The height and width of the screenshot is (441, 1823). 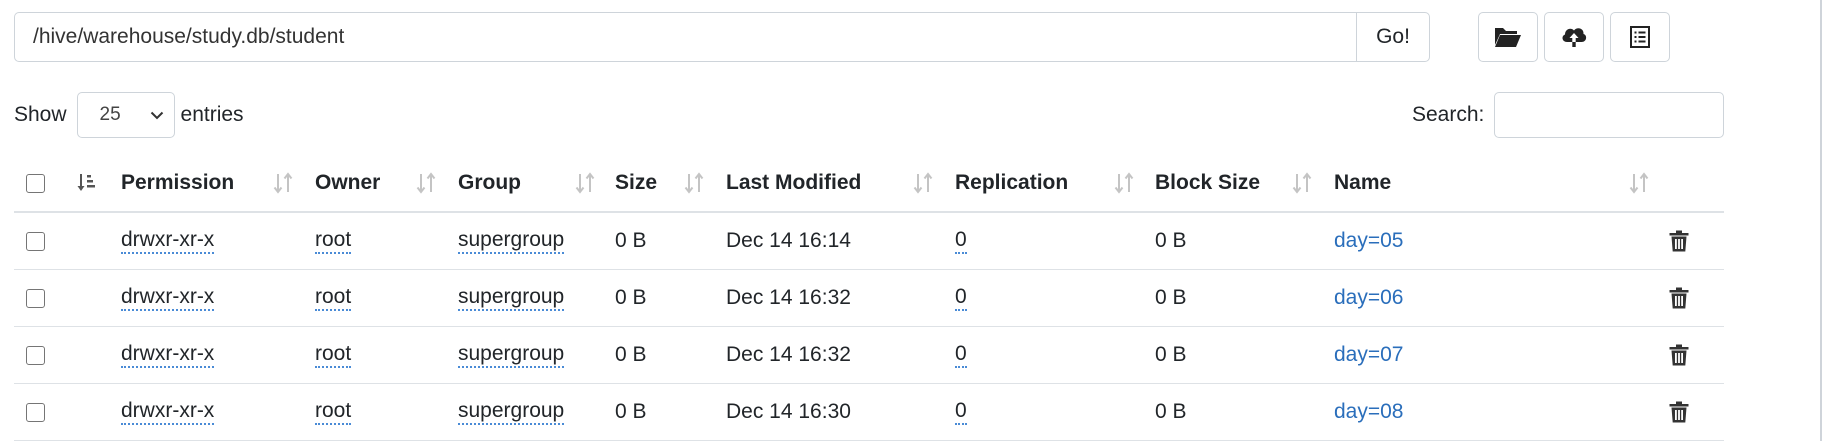 I want to click on page-edge-divider, so click(x=1821, y=220).